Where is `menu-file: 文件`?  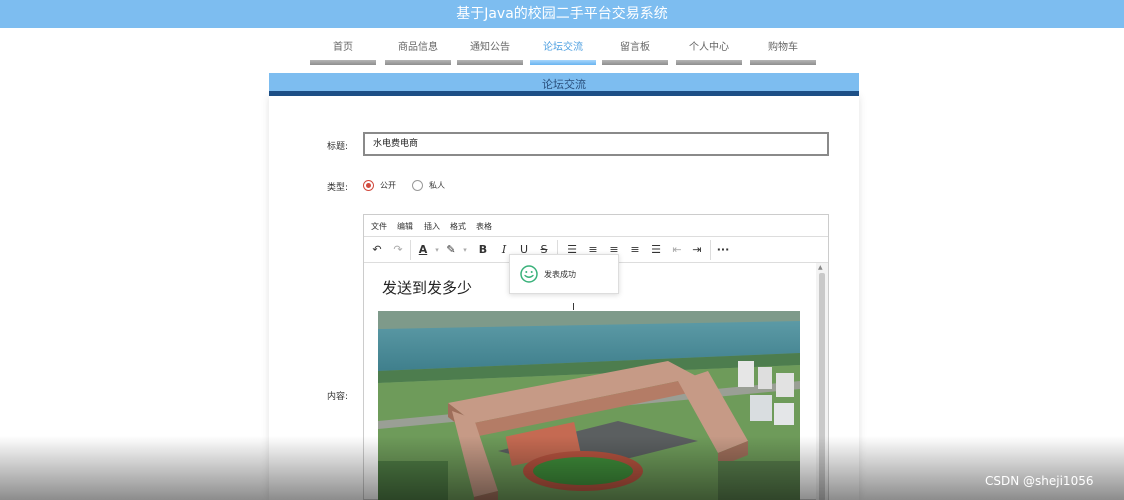 menu-file: 文件 is located at coordinates (379, 226).